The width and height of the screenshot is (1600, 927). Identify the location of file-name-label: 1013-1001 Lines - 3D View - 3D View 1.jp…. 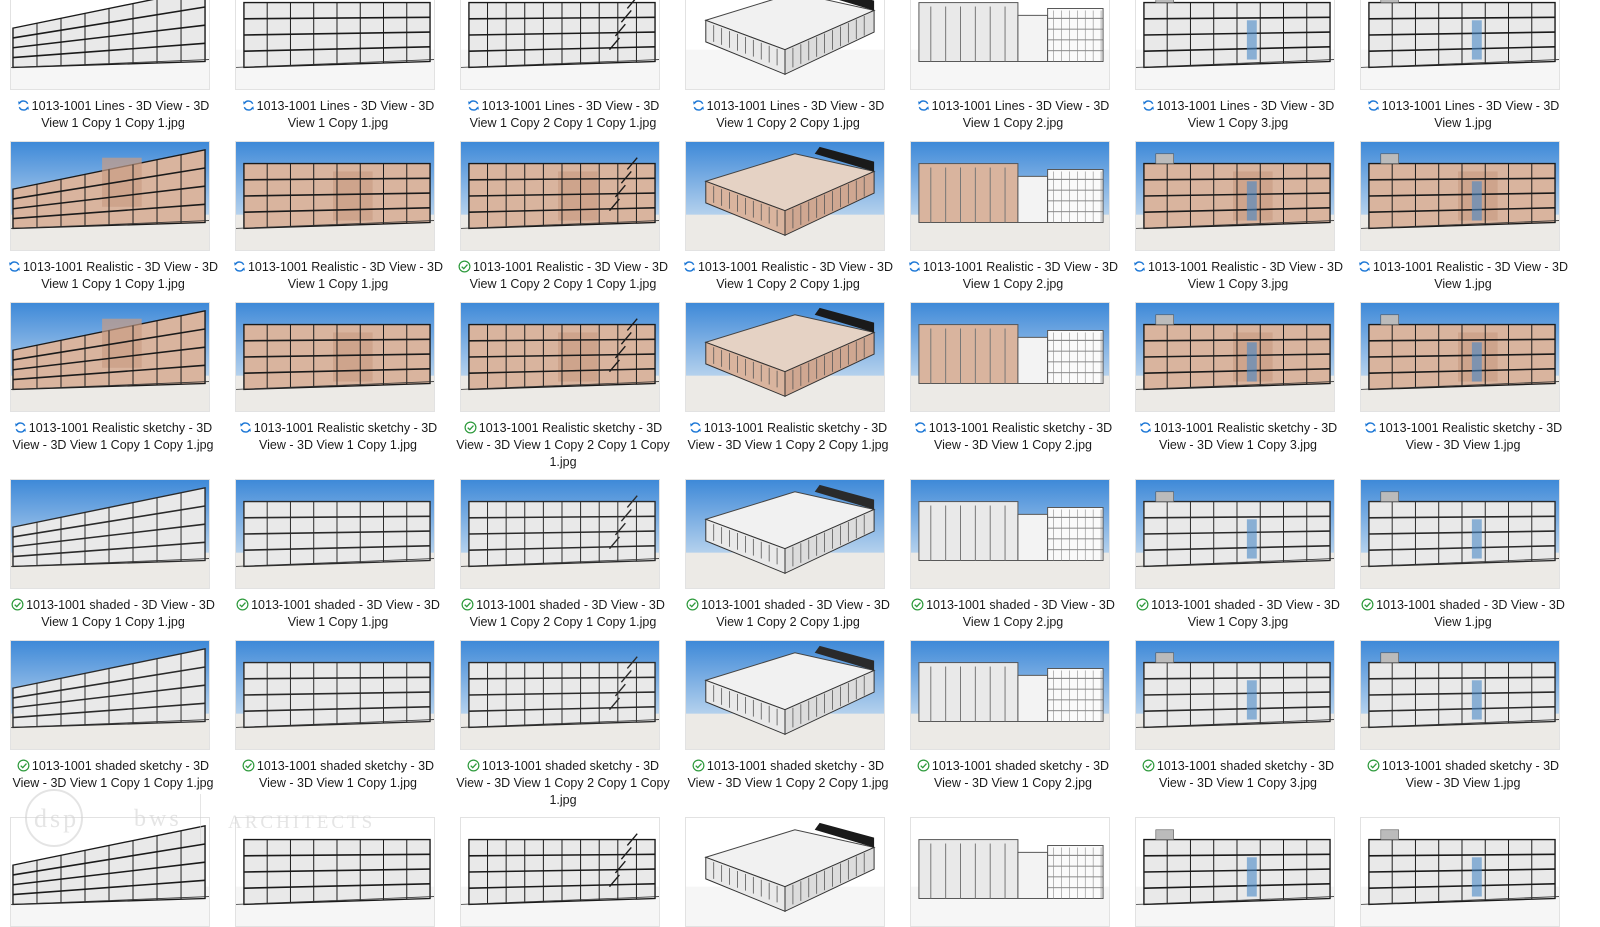
(1463, 115).